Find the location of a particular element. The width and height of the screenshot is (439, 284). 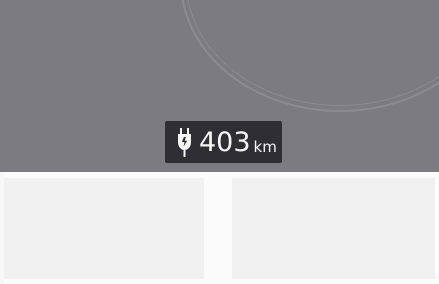

left-edge-shadow is located at coordinates (2, 228).